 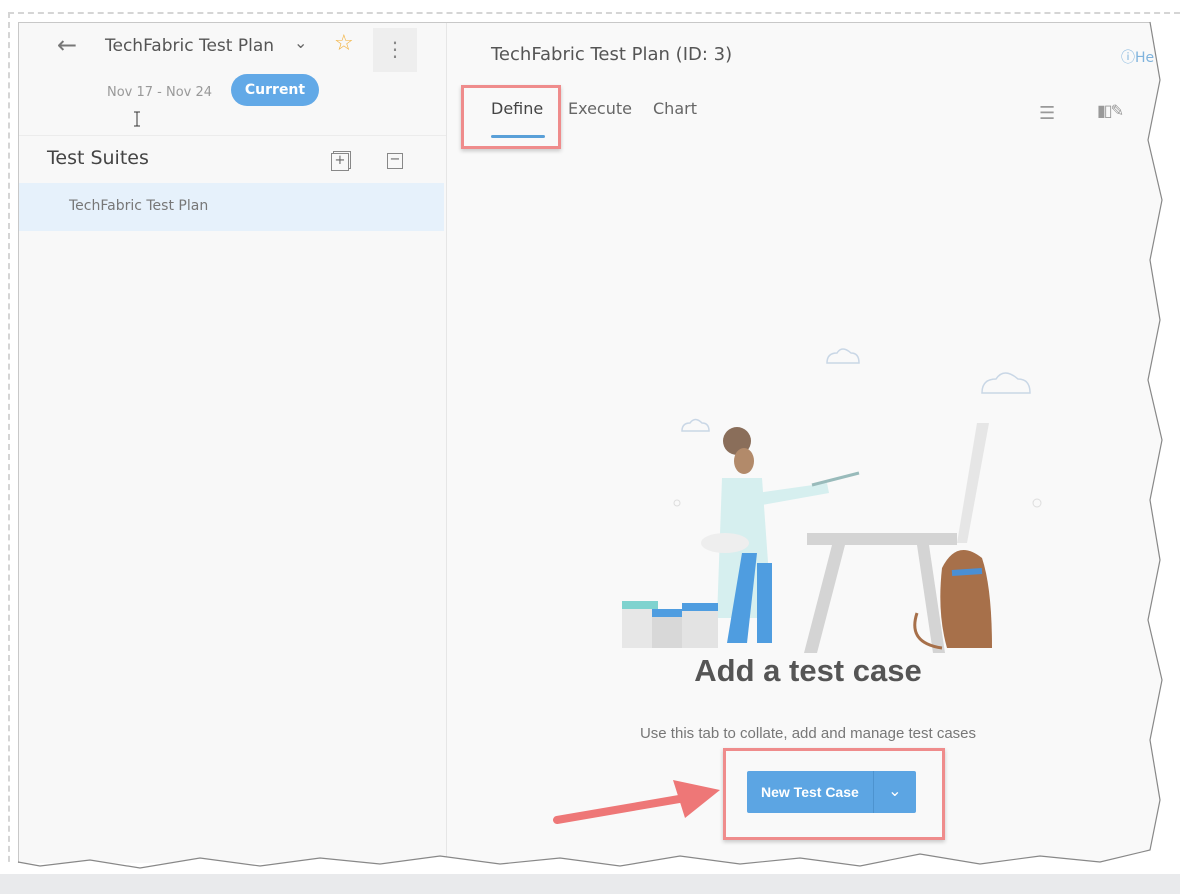 I want to click on expand-all-icon: +, so click(x=340, y=162).